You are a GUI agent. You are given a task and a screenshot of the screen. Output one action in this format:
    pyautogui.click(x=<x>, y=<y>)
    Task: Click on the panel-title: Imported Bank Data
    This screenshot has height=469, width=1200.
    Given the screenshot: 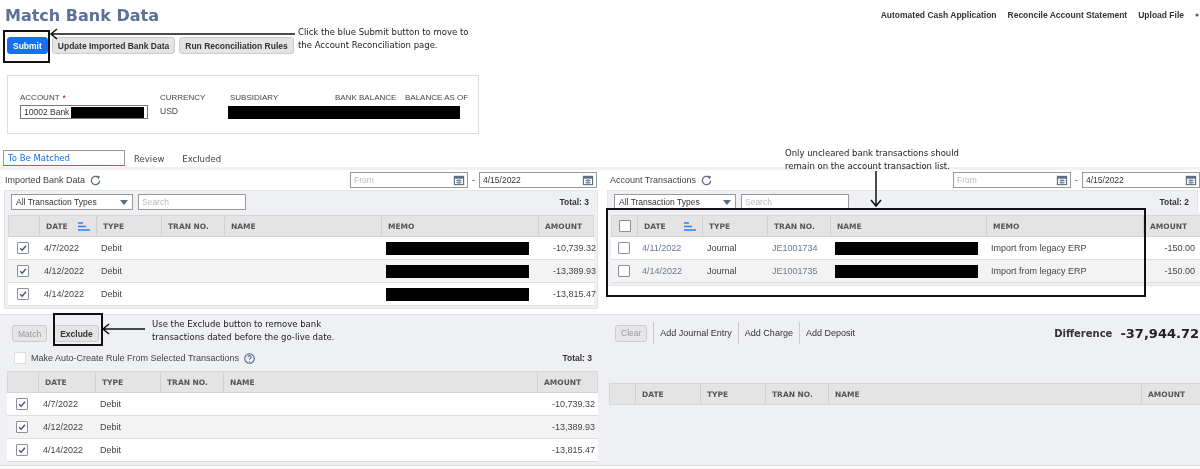 What is the action you would take?
    pyautogui.click(x=45, y=180)
    